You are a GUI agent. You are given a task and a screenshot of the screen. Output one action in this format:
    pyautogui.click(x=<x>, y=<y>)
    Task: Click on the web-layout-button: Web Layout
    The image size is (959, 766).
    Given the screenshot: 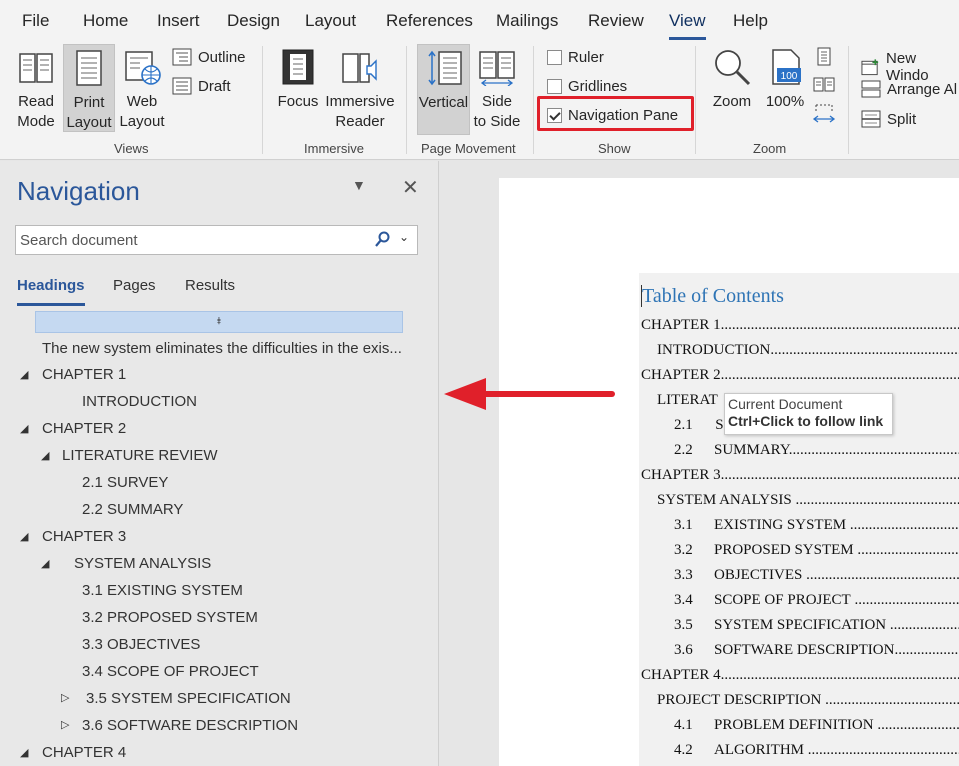 What is the action you would take?
    pyautogui.click(x=142, y=90)
    